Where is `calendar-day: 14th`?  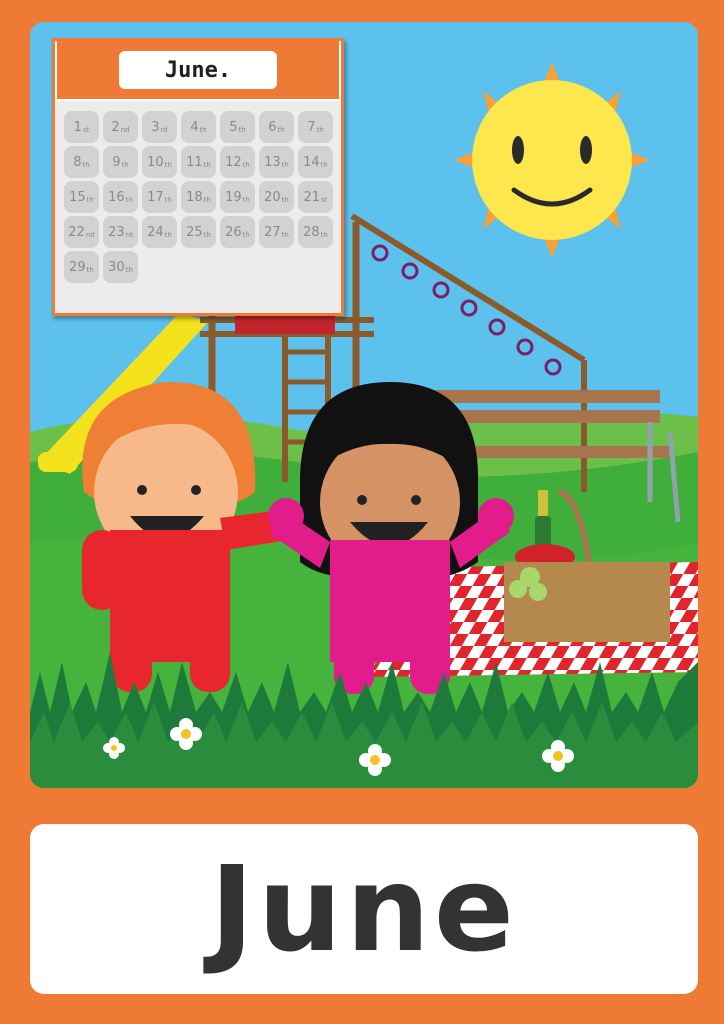 calendar-day: 14th is located at coordinates (315, 162).